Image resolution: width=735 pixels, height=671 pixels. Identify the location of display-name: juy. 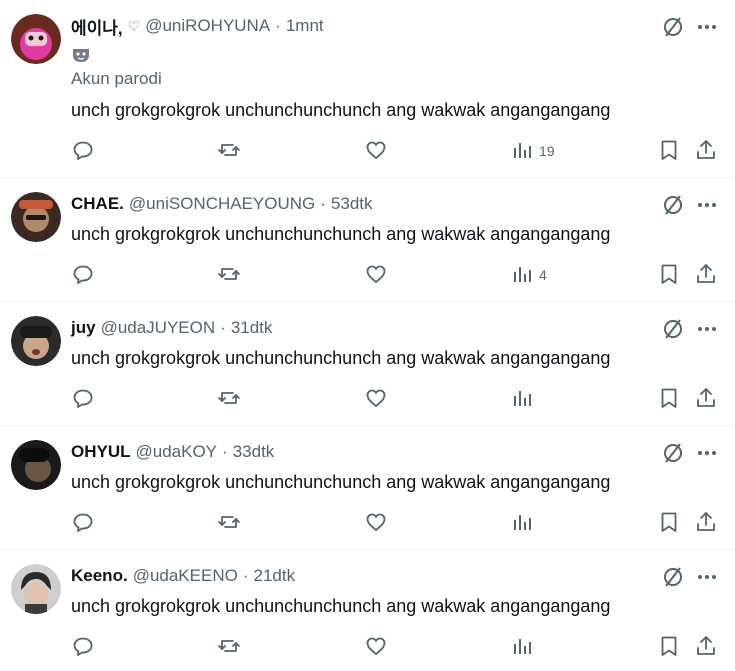
(83, 328).